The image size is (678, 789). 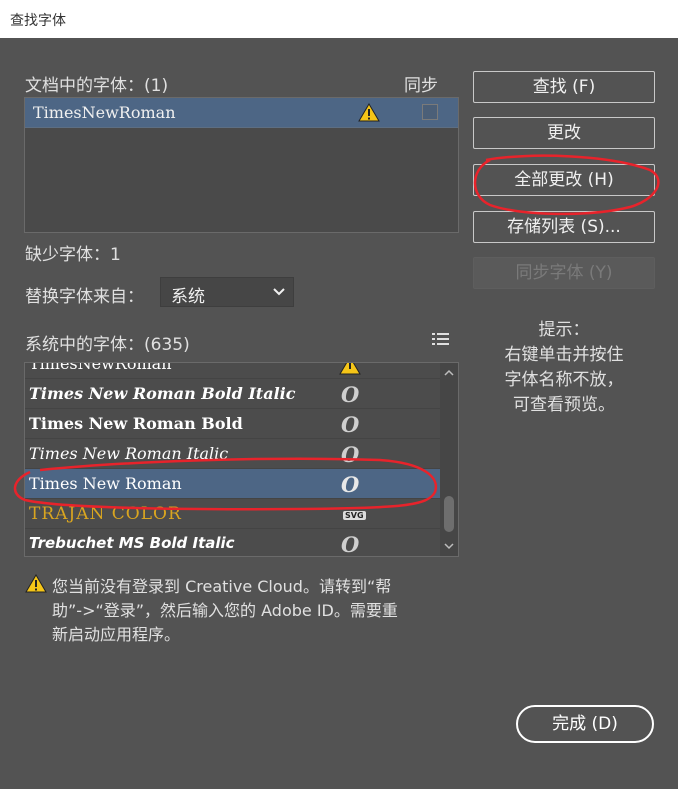 What do you see at coordinates (564, 133) in the screenshot?
I see `change-button: 更改` at bounding box center [564, 133].